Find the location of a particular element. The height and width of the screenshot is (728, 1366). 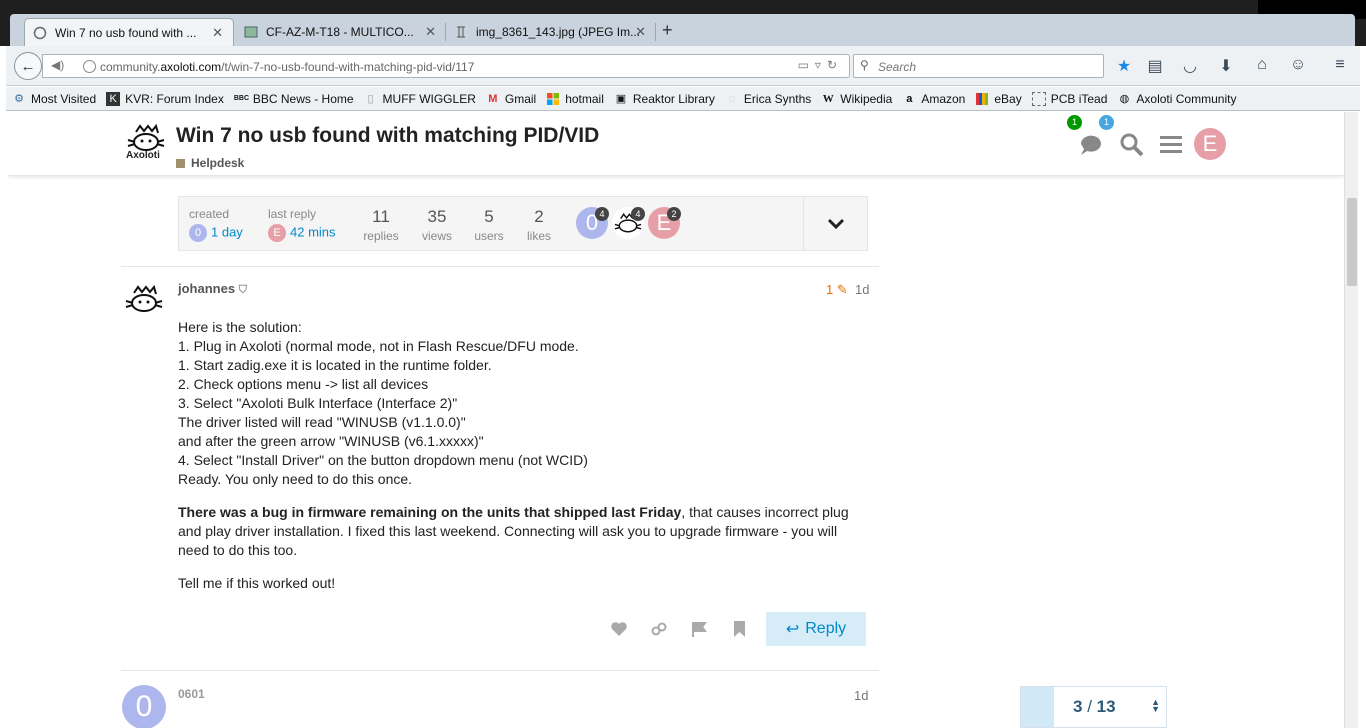

progress-fill is located at coordinates (1037, 707).